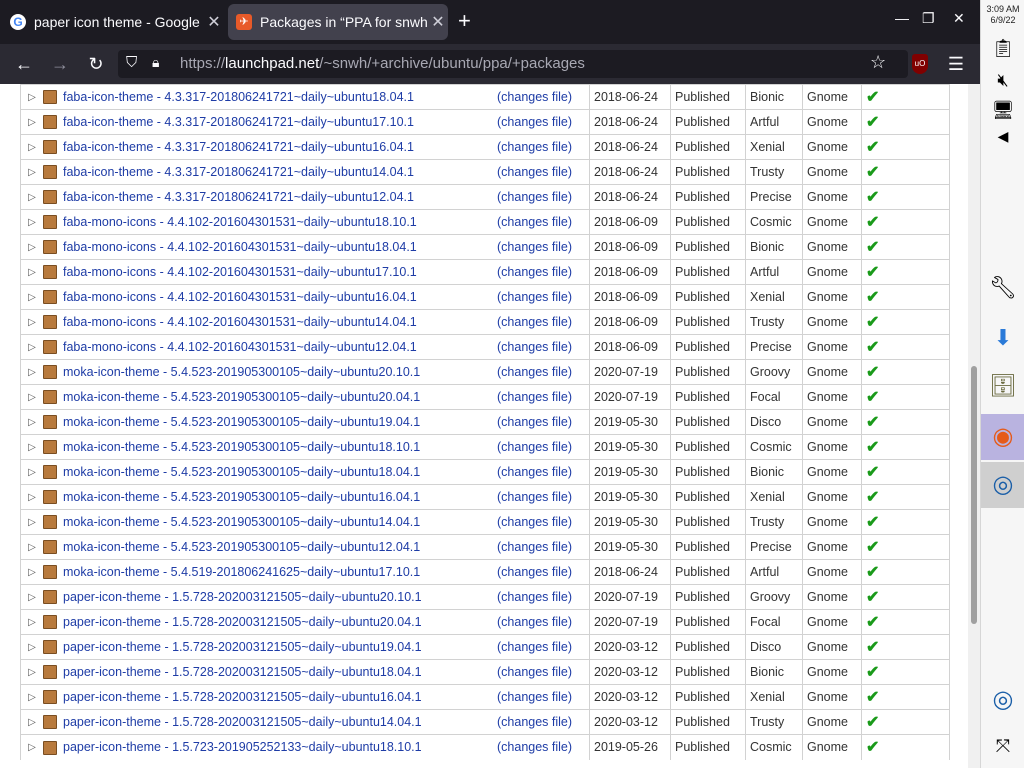 This screenshot has height=768, width=1024. Describe the element at coordinates (1002, 485) in the screenshot. I see `steam-icon: ◎` at that location.